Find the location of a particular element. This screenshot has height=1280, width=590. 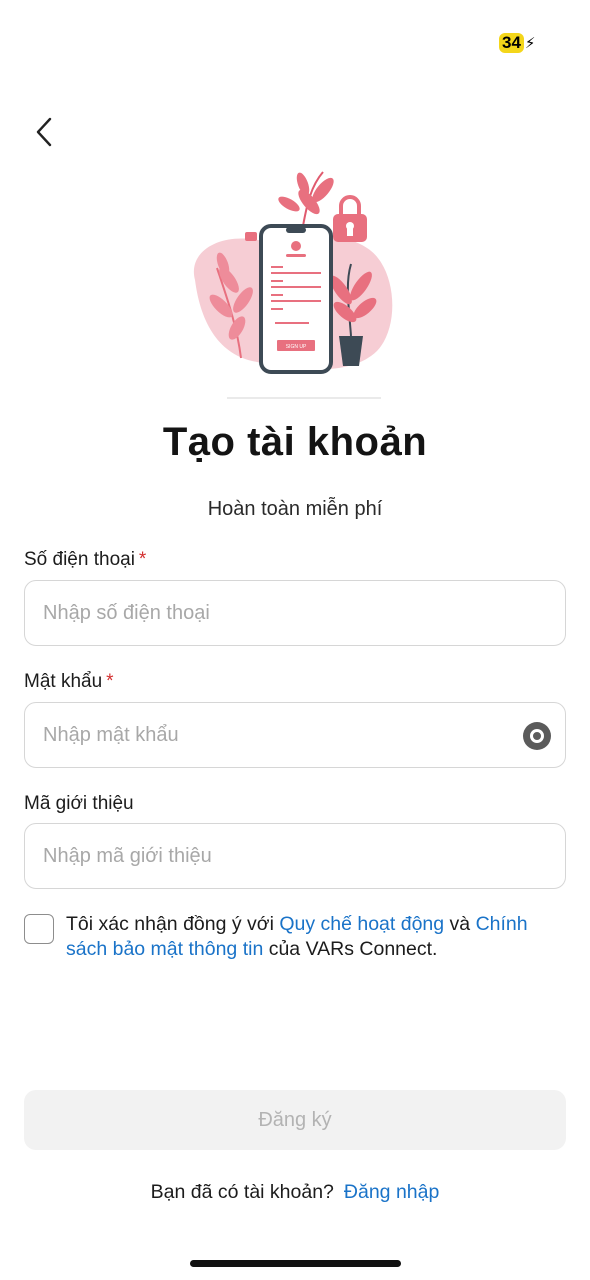

referral-field is located at coordinates (295, 856).